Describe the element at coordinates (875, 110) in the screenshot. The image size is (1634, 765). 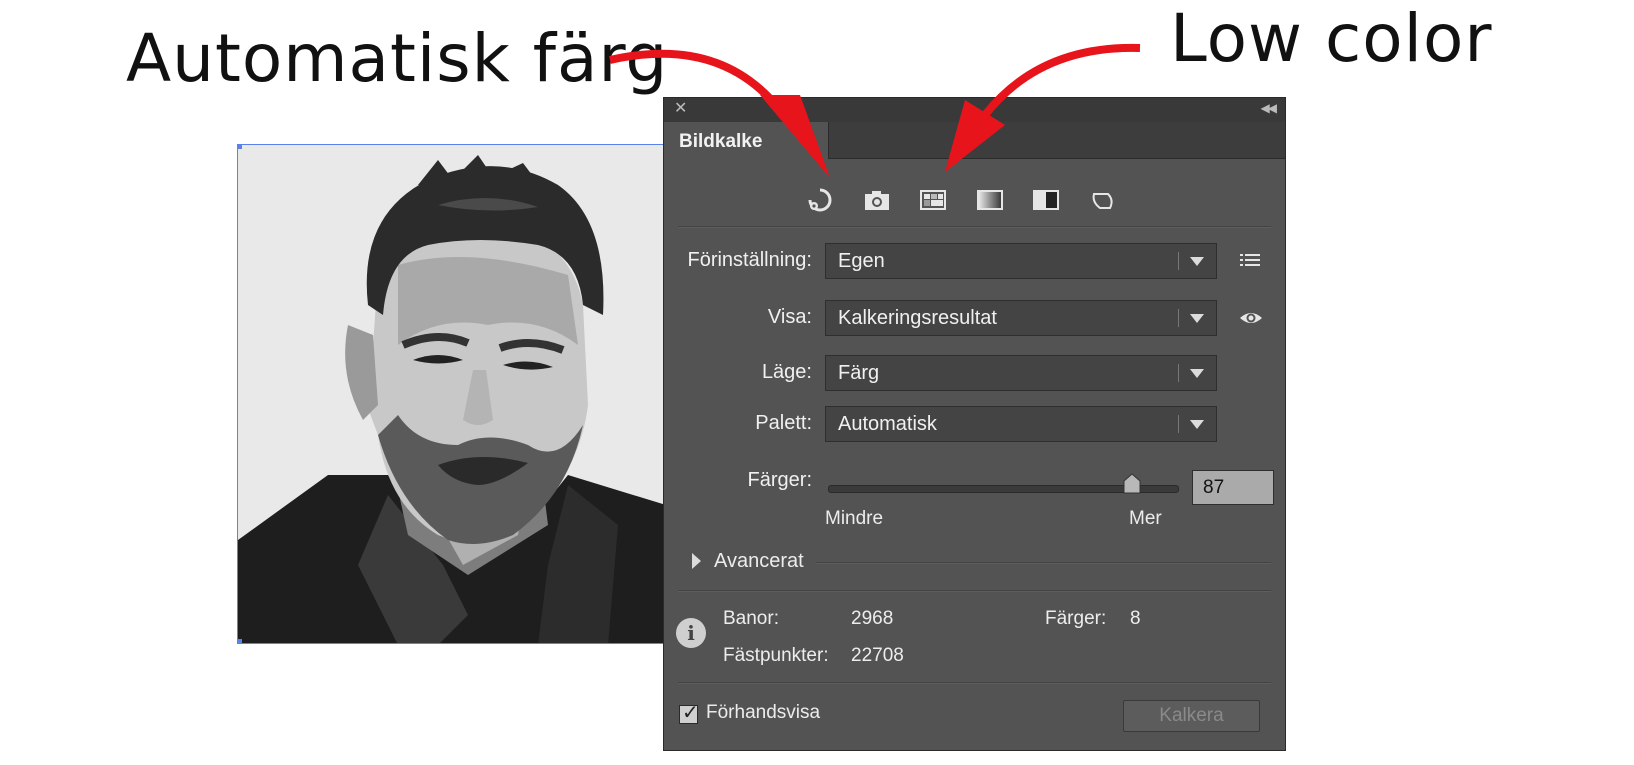
I see `annotation-arrows` at that location.